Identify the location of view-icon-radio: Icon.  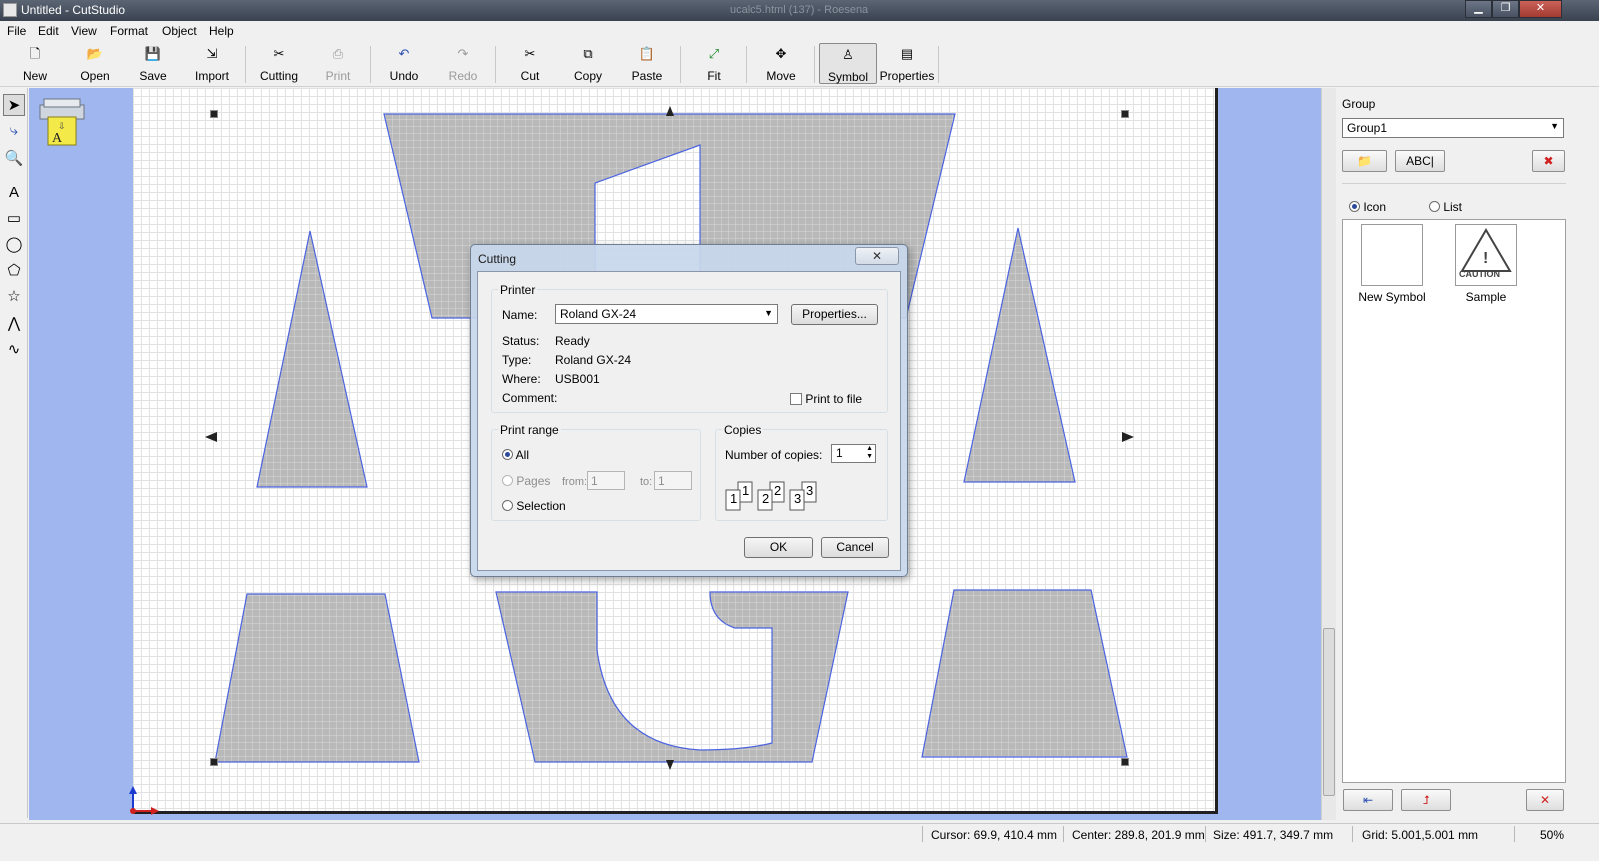
(1367, 207).